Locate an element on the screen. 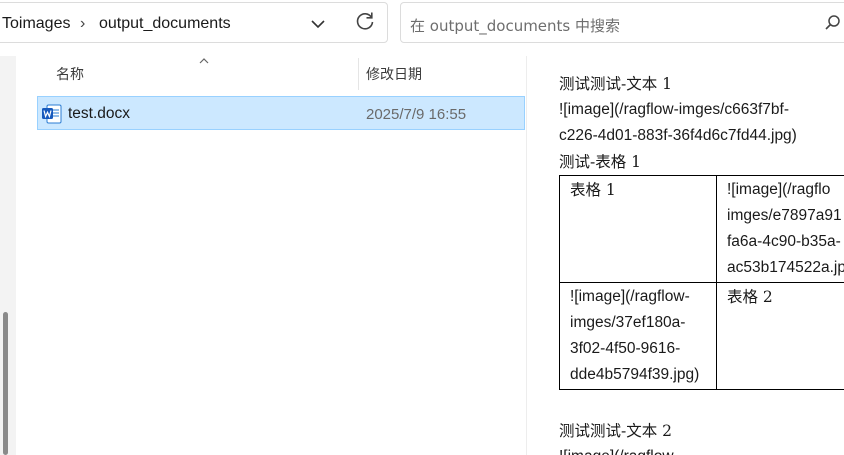 This screenshot has height=455, width=844. file-row: test.docx 2025/7/9 16:55 is located at coordinates (281, 113).